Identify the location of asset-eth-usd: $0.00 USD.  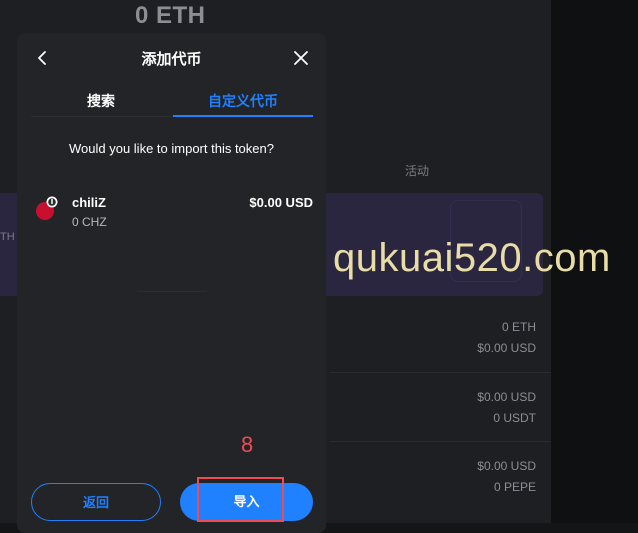
(506, 348).